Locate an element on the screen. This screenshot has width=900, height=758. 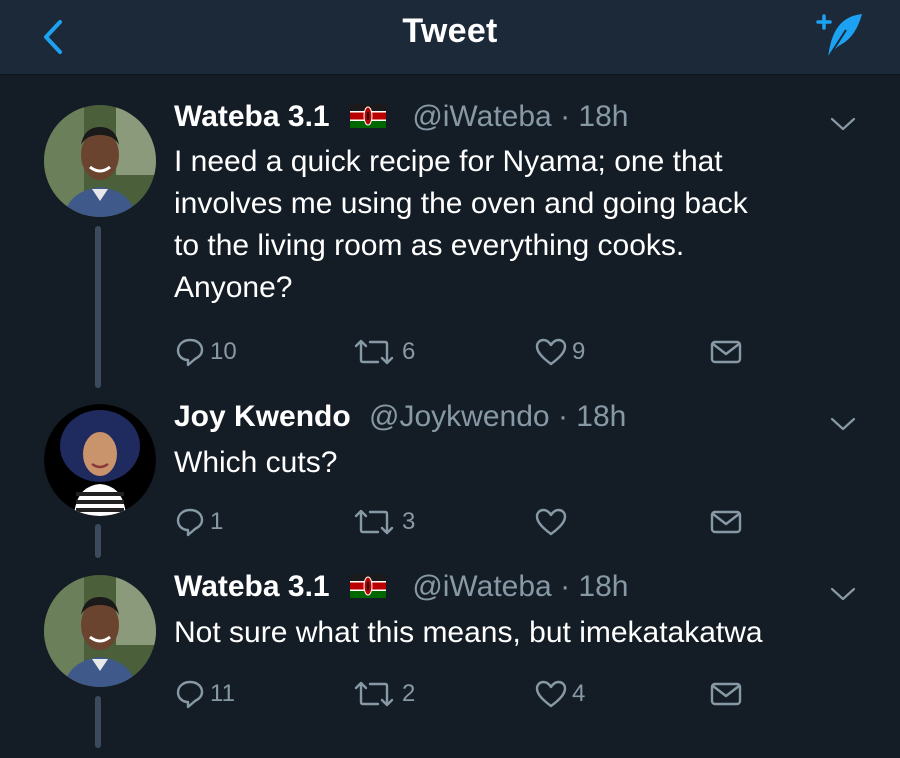
reply-button: 11 is located at coordinates (204, 694).